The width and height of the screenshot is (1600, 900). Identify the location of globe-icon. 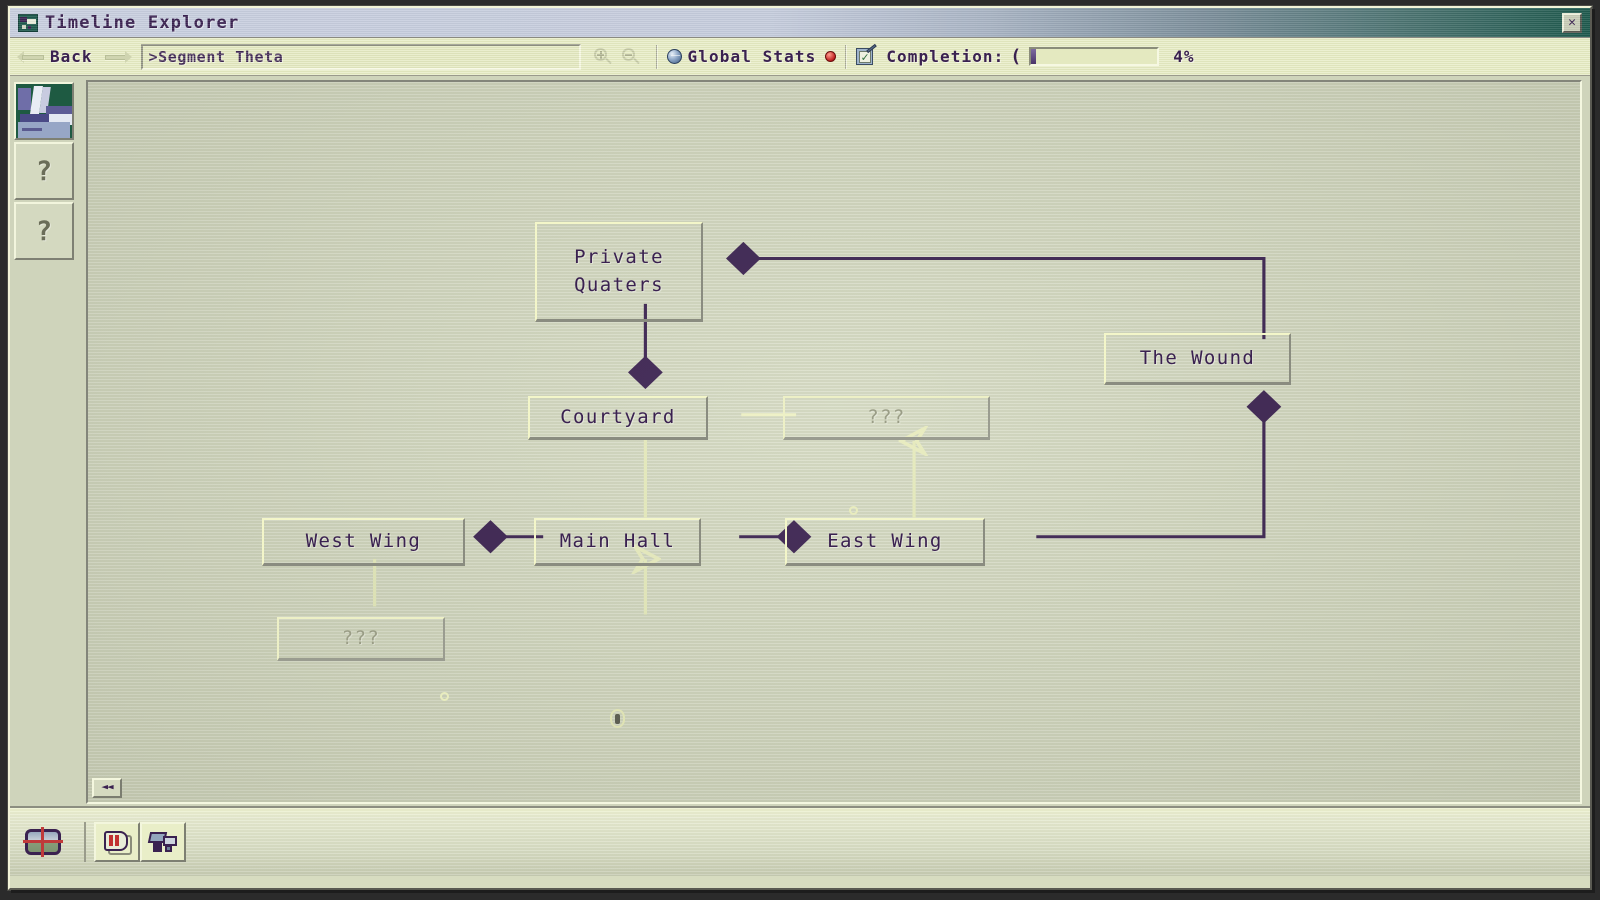
(674, 56).